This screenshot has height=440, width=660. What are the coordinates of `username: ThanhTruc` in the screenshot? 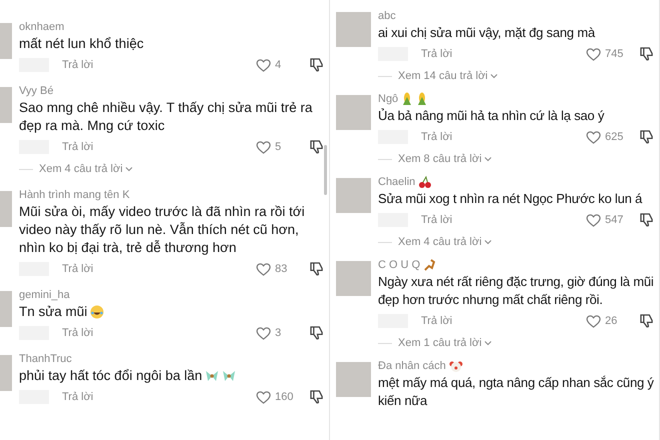 It's located at (45, 359).